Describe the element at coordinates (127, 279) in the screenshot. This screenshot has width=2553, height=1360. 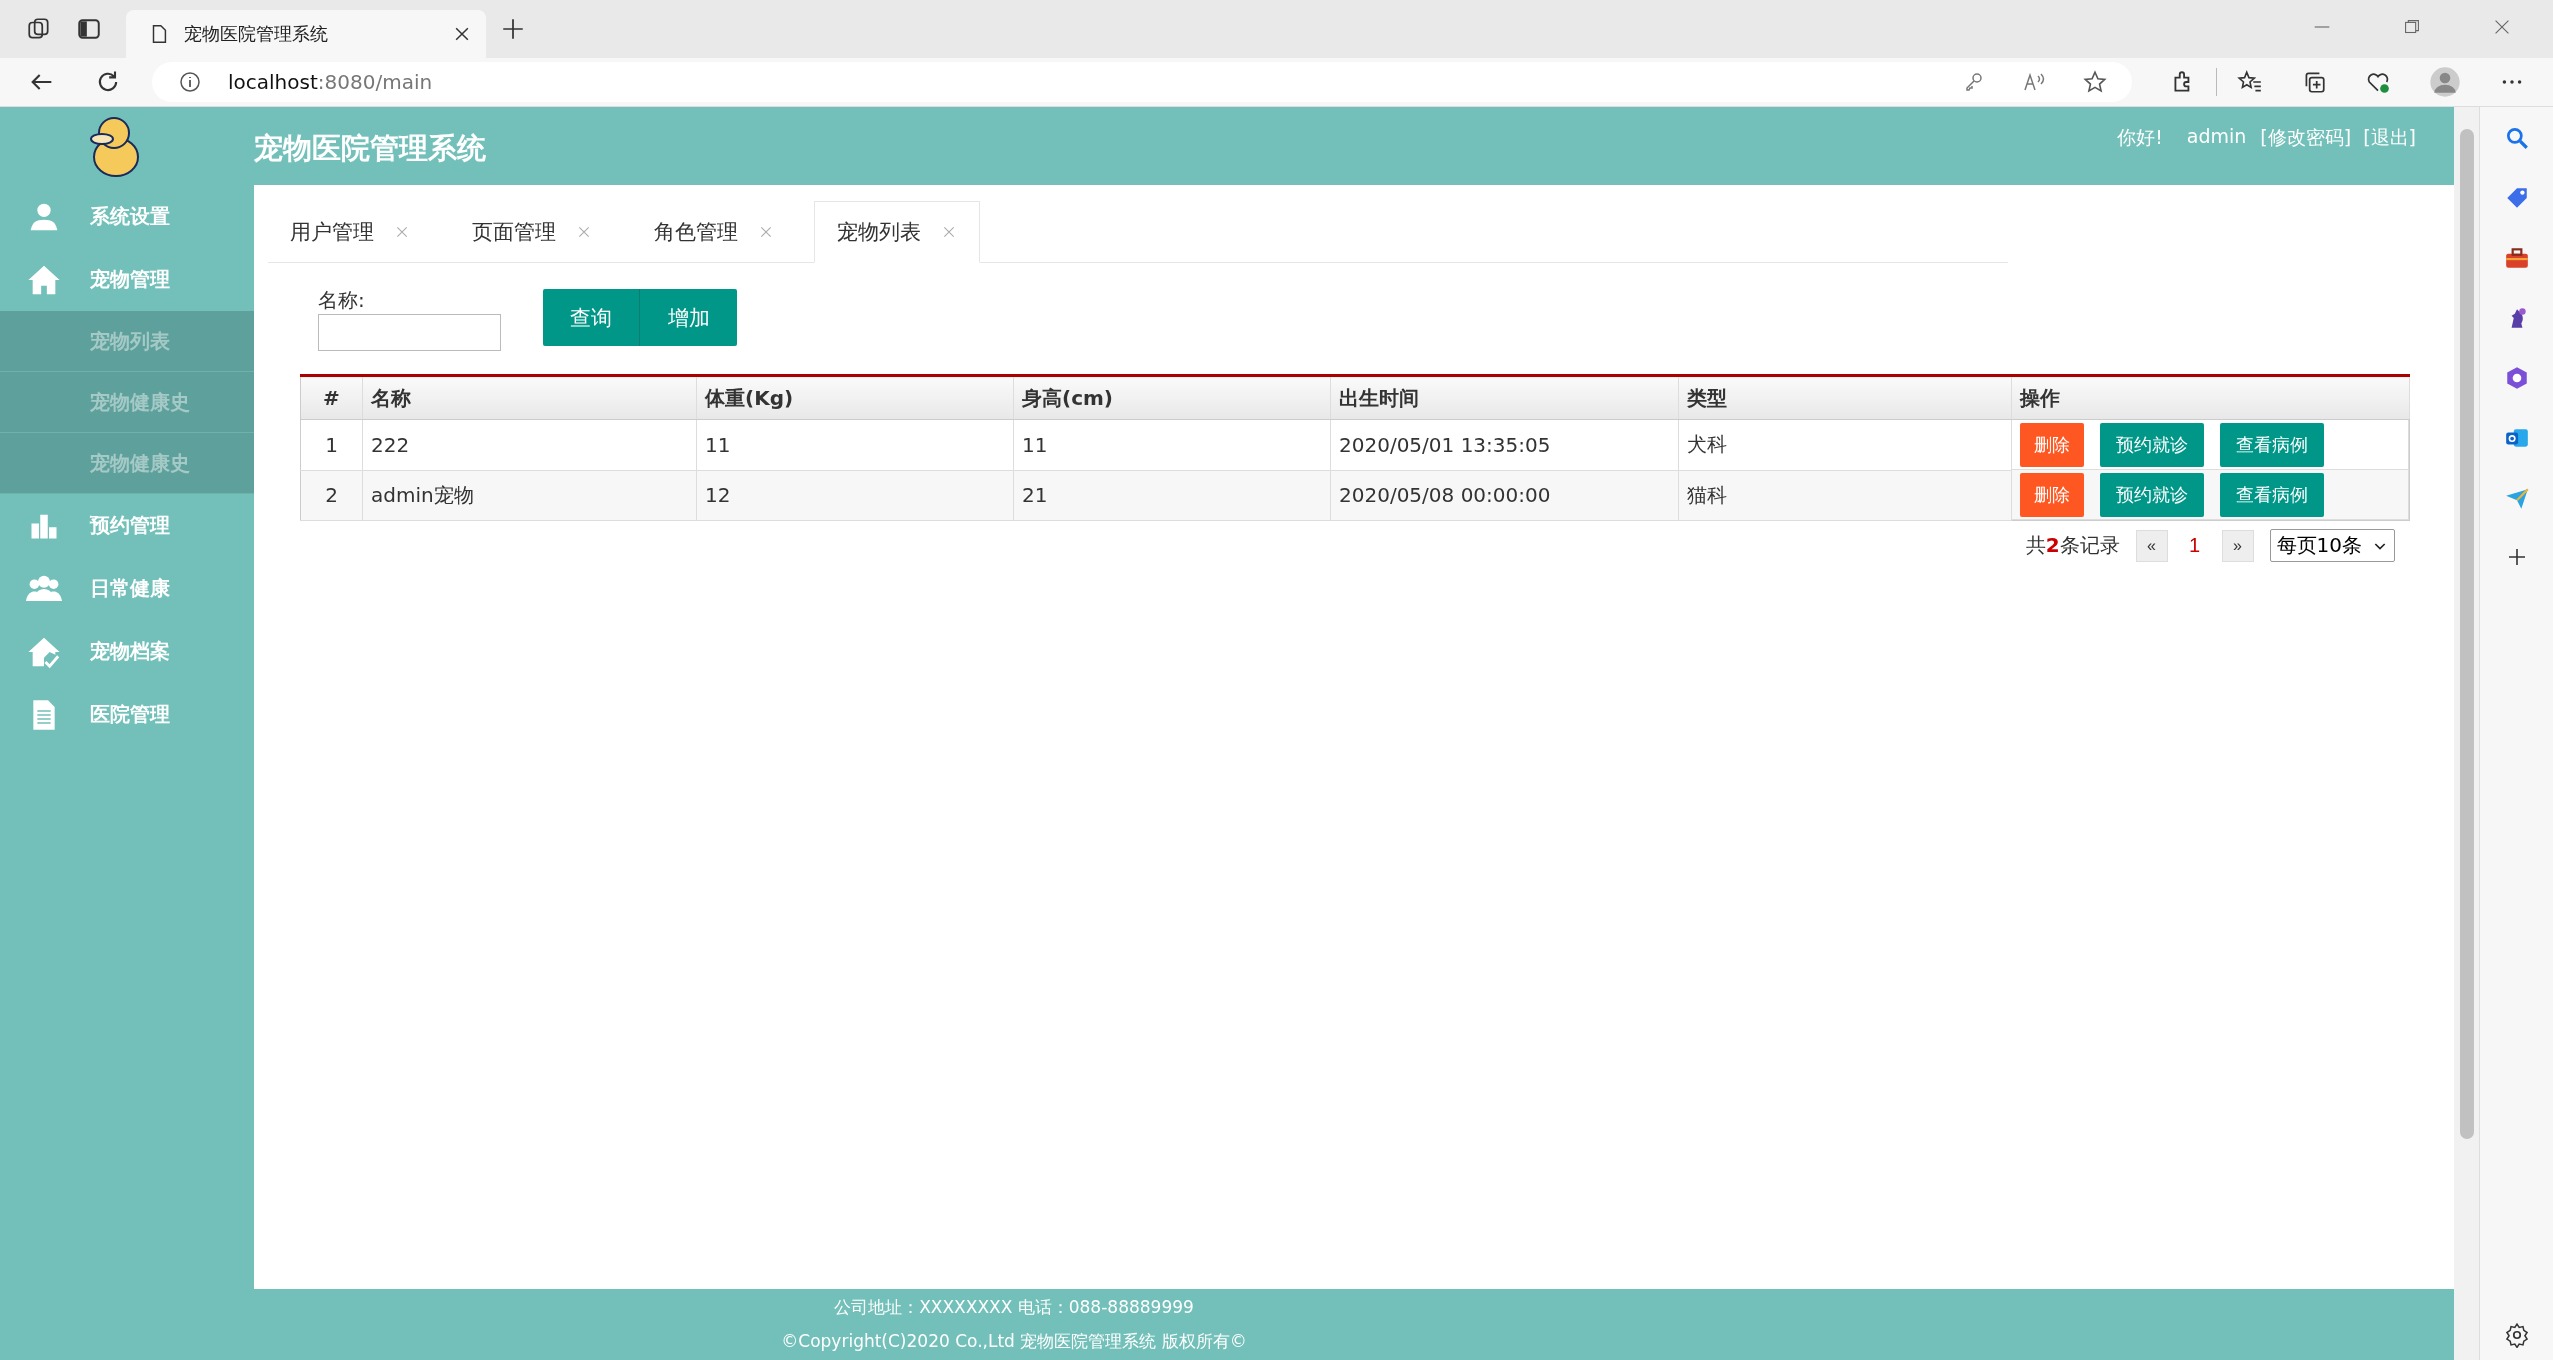
I see `sidebar-item: 宠物管理` at that location.